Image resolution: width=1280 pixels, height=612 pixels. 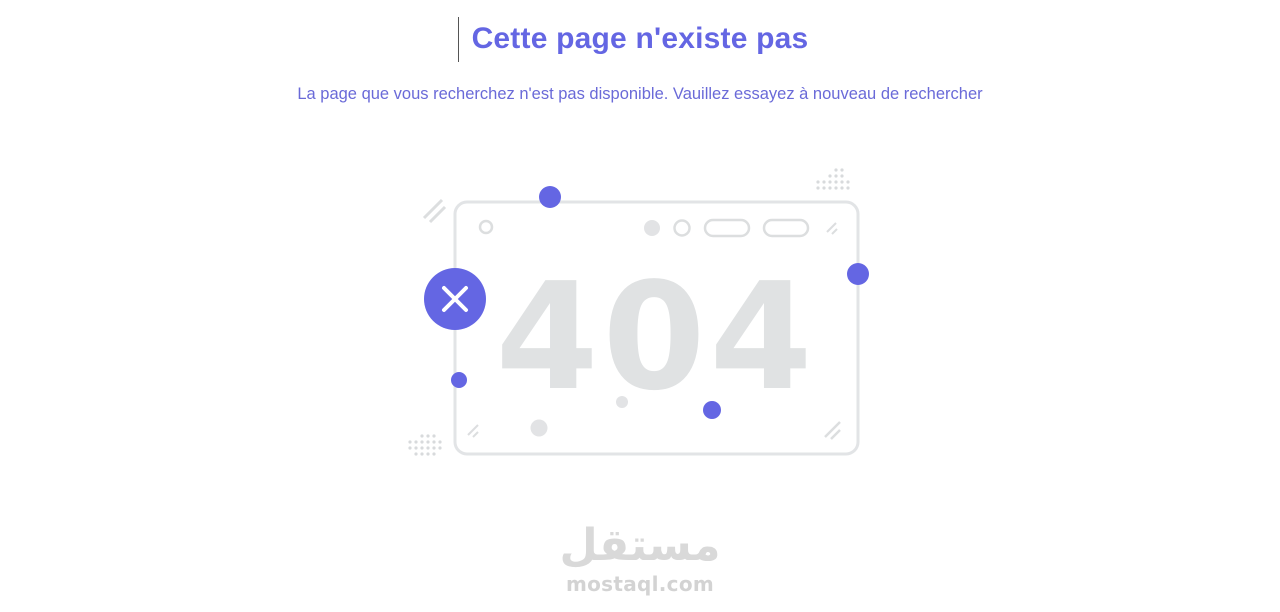 I want to click on watermark-logo: مستقل mostaql.com, so click(x=640, y=562).